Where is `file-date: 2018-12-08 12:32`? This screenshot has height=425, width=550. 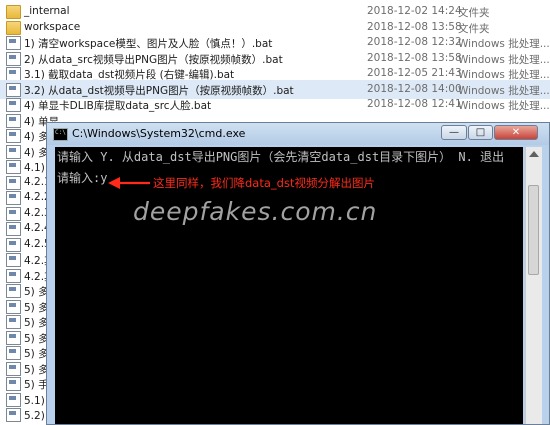
file-date: 2018-12-08 12:32 is located at coordinates (414, 42).